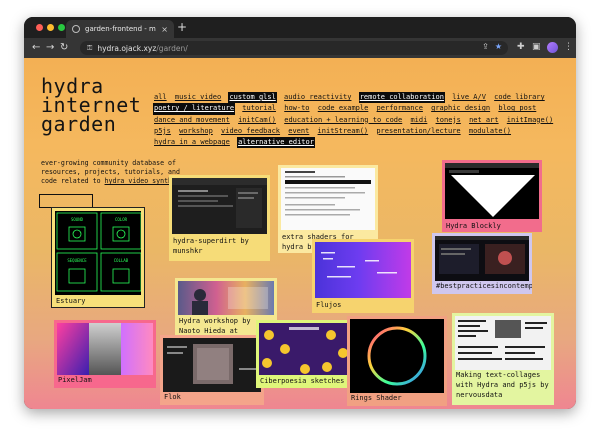  Describe the element at coordinates (250, 131) in the screenshot. I see `tag-filter-link: video feedback` at that location.